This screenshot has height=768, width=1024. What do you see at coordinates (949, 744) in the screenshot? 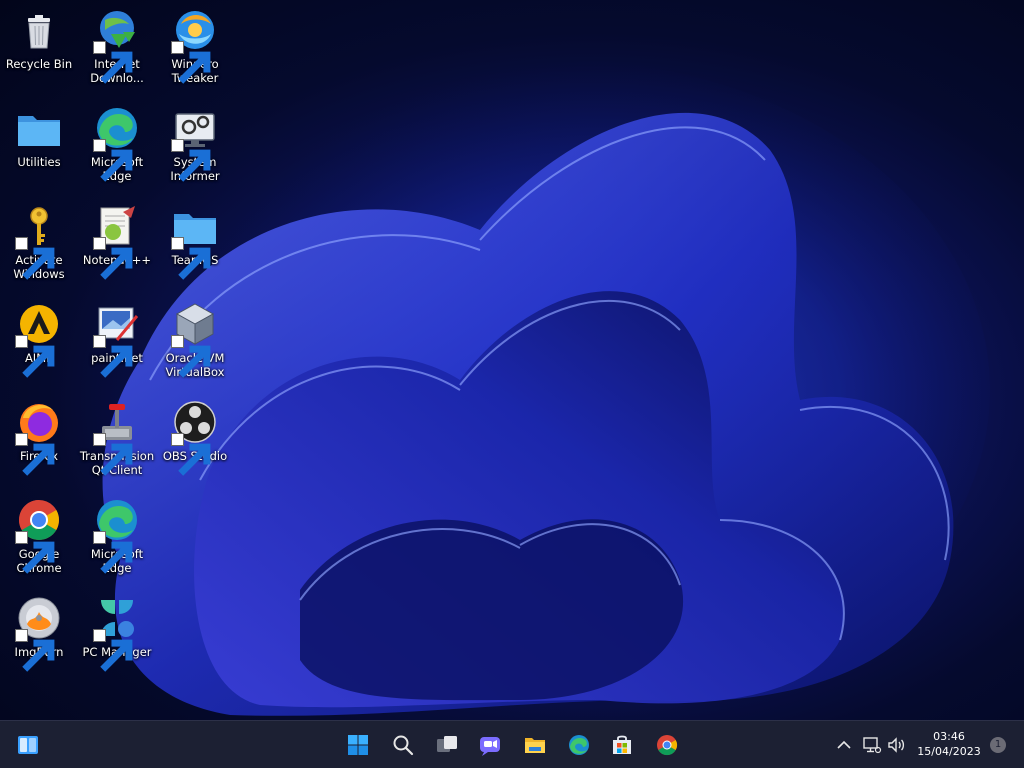
I see `taskbar-clock: 03:46 15/04/2023` at bounding box center [949, 744].